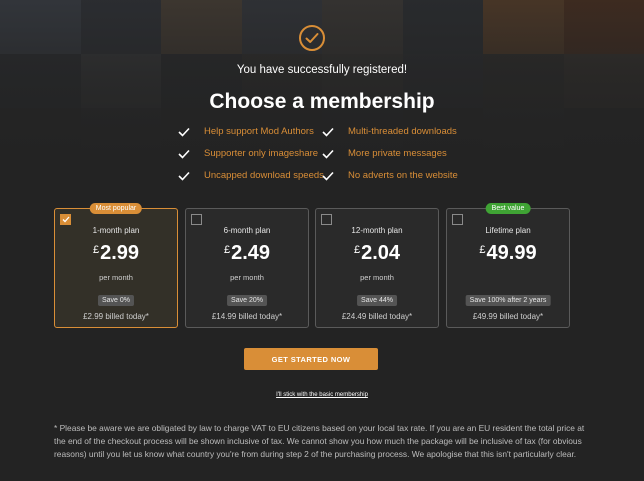 Image resolution: width=644 pixels, height=481 pixels. I want to click on checkmark-icon, so click(65, 219).